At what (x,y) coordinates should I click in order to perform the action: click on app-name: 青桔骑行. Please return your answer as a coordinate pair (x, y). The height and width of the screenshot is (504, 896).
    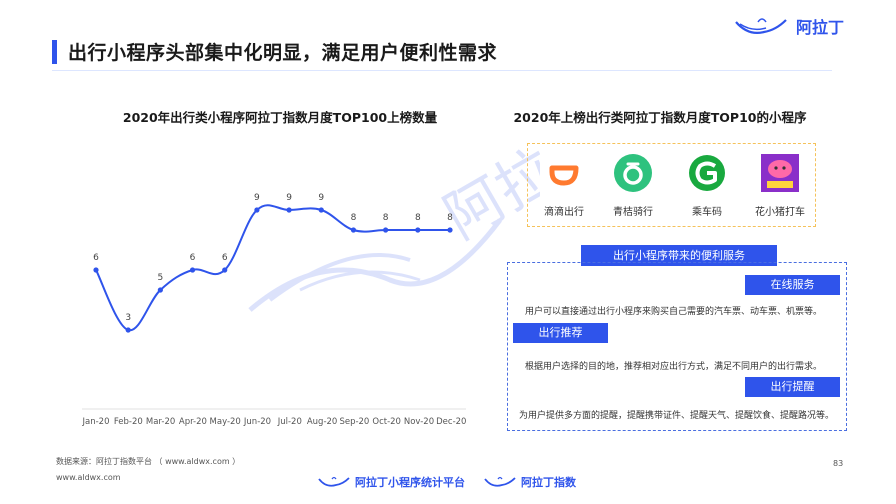
    Looking at the image, I should click on (633, 212).